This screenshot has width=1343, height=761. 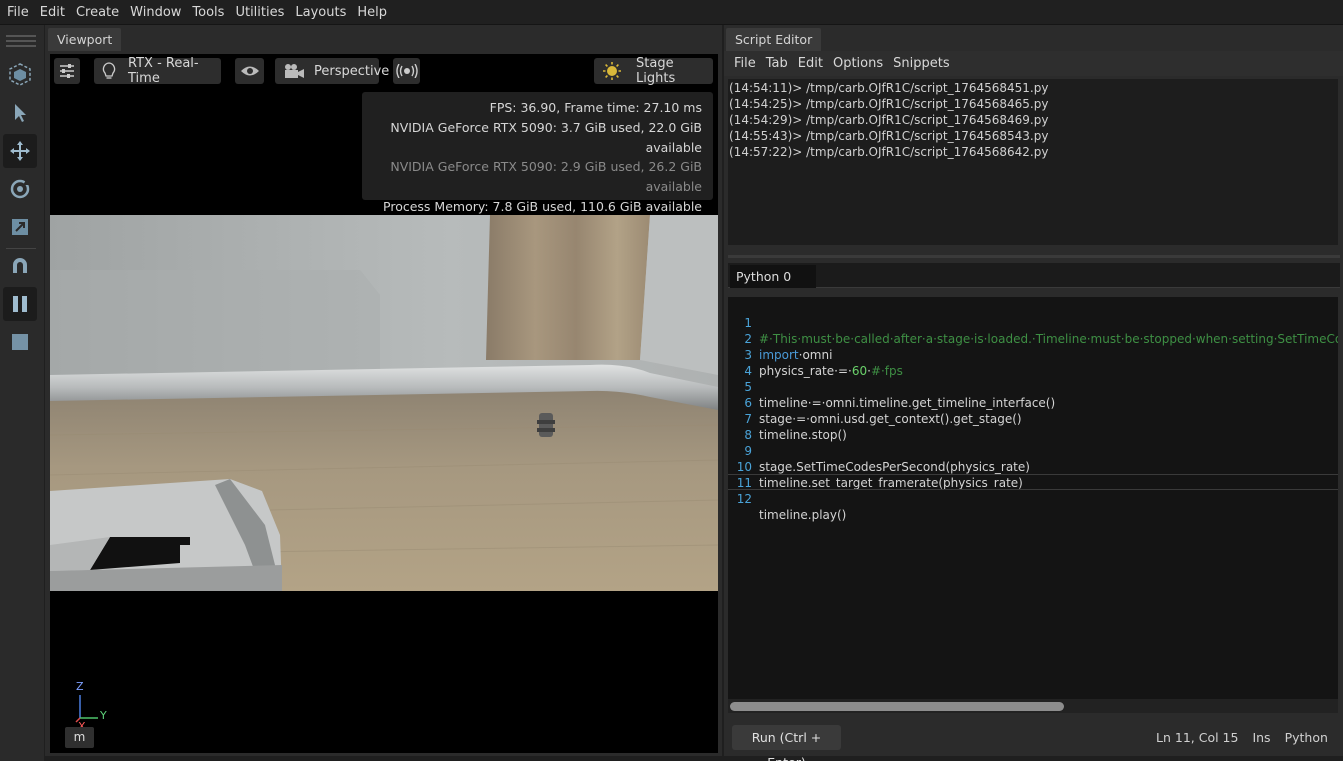 I want to click on rotate-icon, so click(x=20, y=189).